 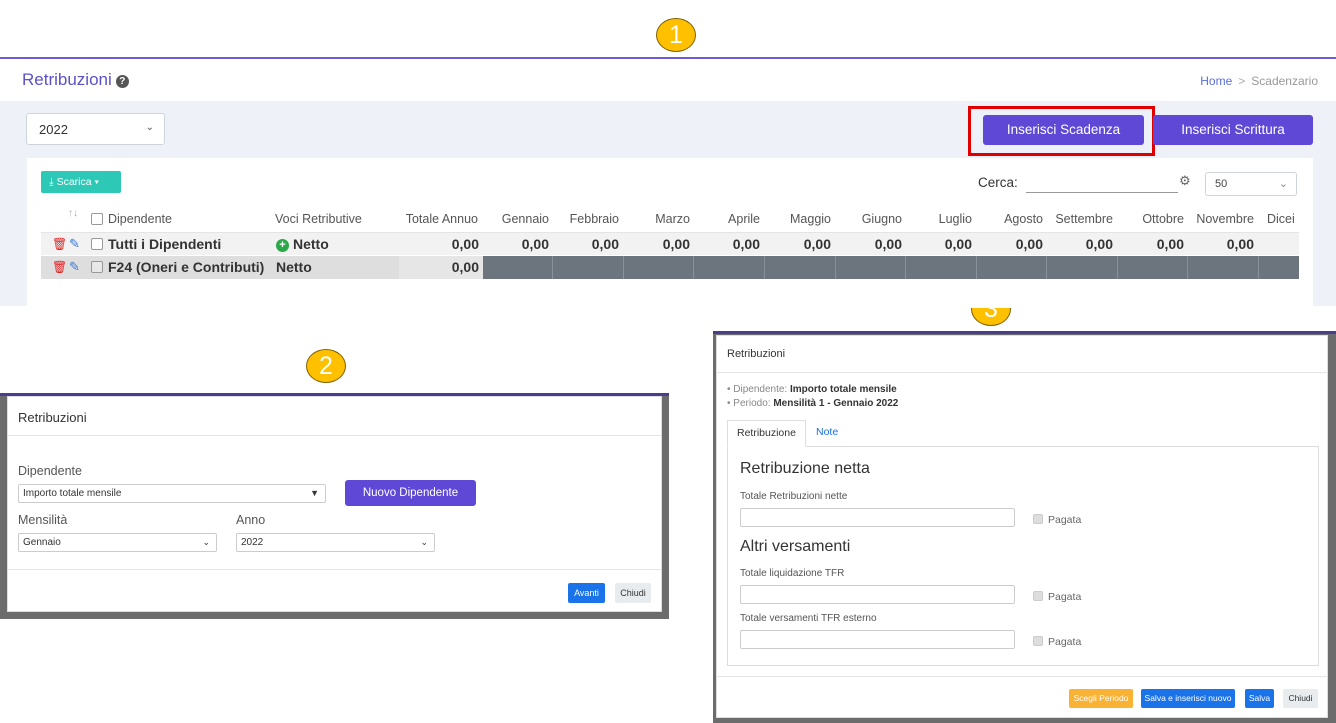 What do you see at coordinates (410, 493) in the screenshot?
I see `nuovo-dipendente-button: Nuovo Dipendente` at bounding box center [410, 493].